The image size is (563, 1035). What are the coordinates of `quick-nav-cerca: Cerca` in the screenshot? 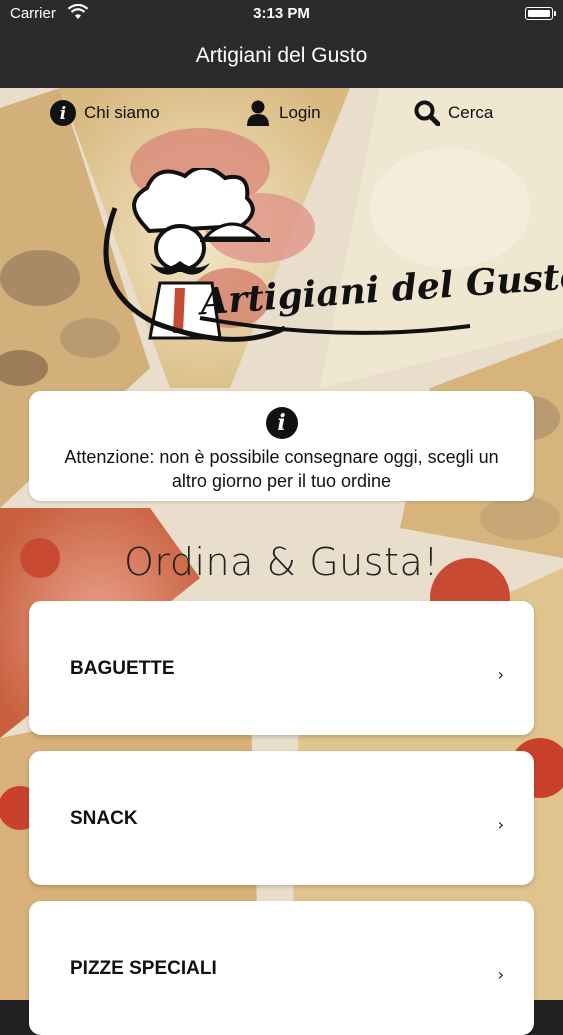 It's located at (453, 113).